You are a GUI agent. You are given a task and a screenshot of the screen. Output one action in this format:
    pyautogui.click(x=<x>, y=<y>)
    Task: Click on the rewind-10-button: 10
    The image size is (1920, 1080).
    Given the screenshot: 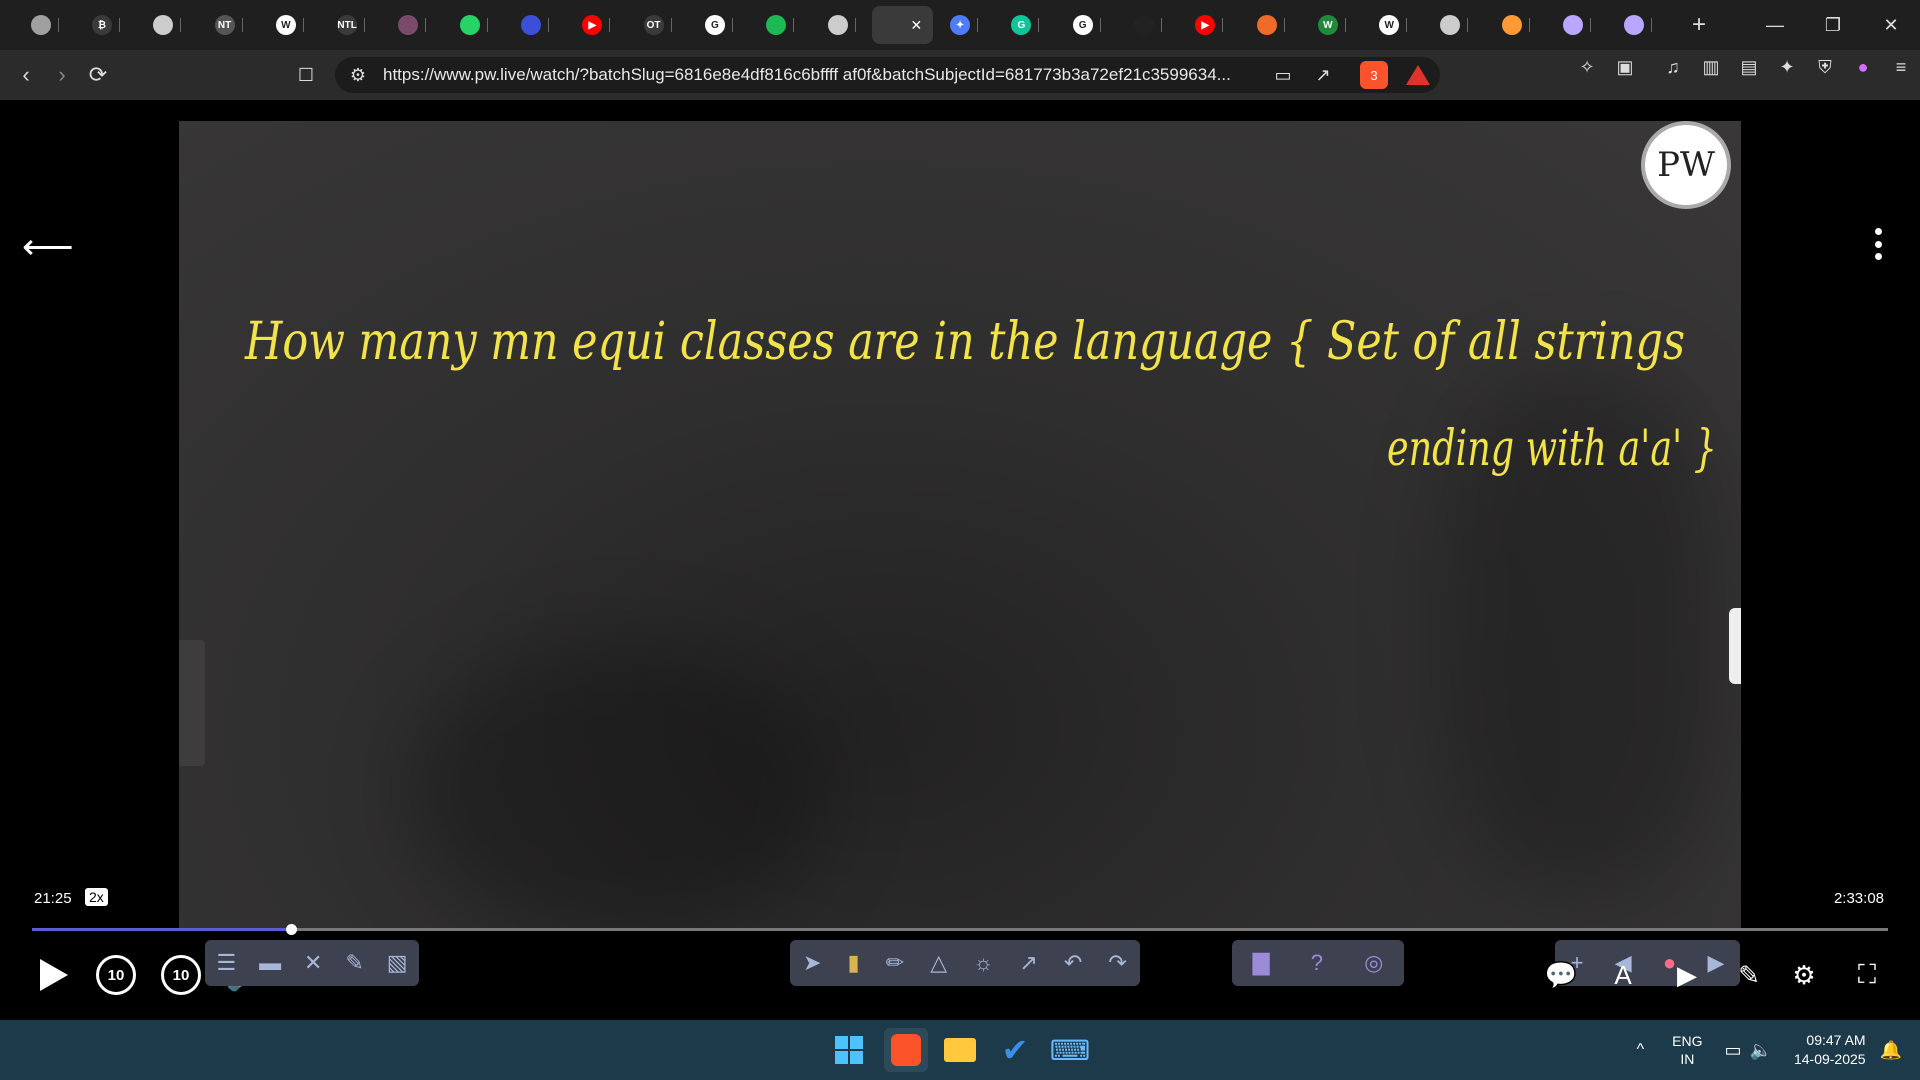 What is the action you would take?
    pyautogui.click(x=116, y=975)
    